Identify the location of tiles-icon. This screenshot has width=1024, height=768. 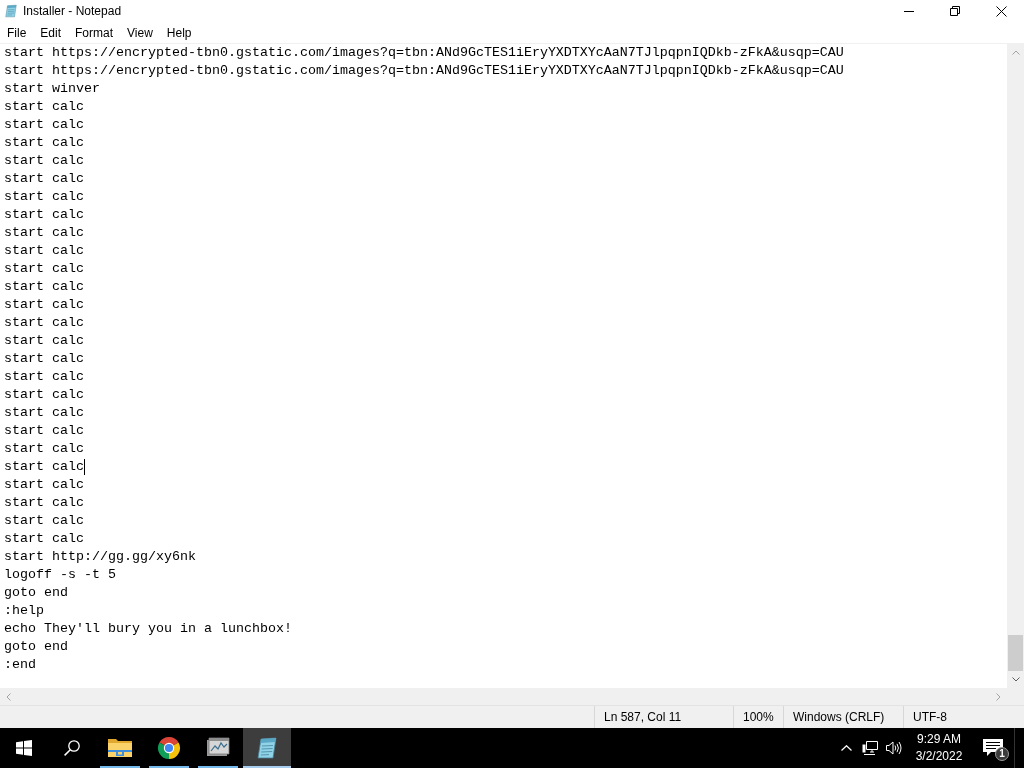
(24, 748).